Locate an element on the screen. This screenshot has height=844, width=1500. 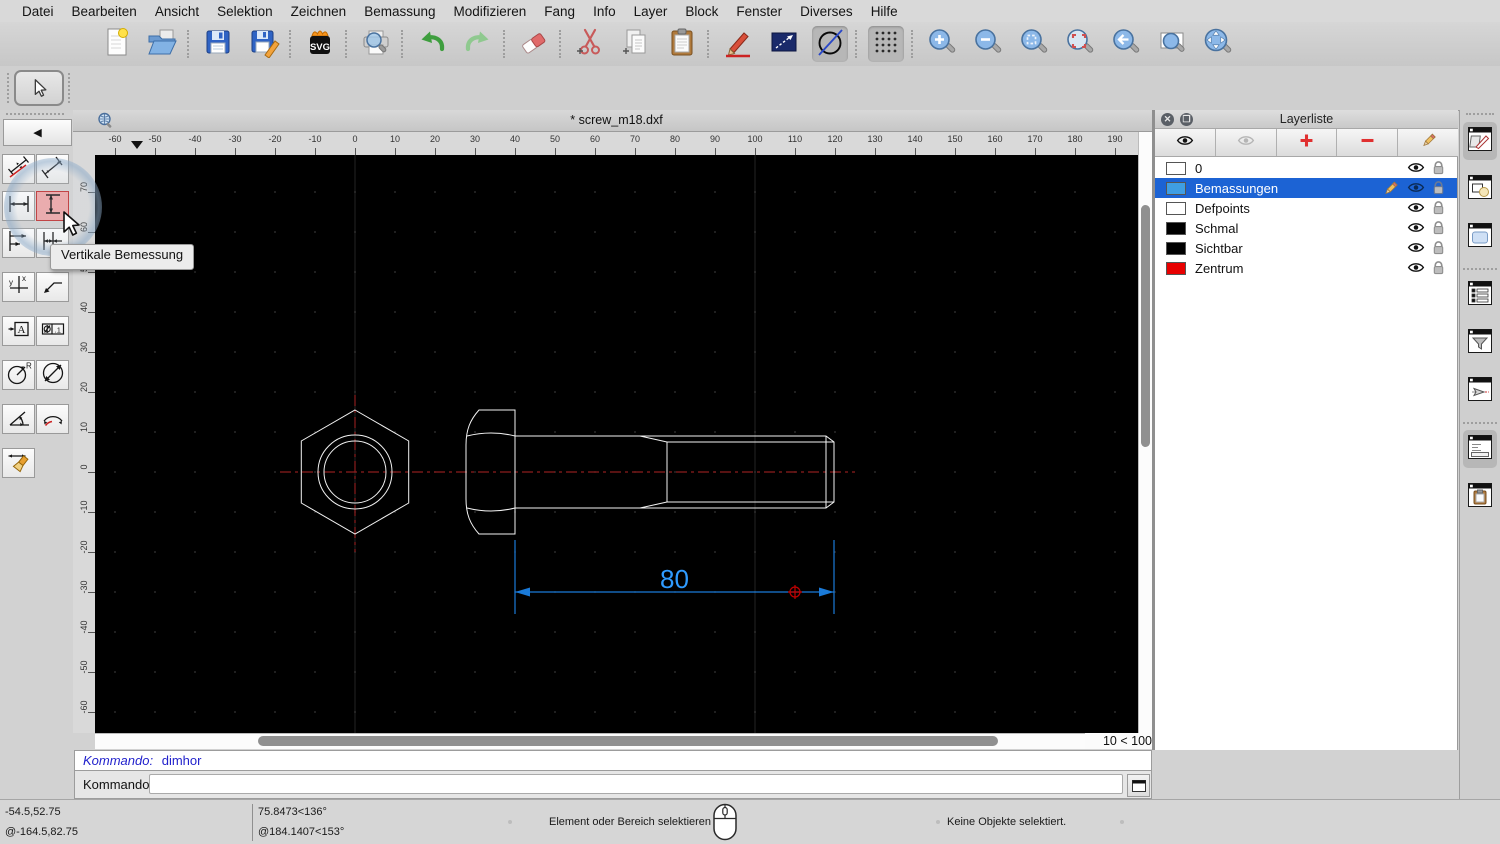
zoom-auto-button is located at coordinates (1034, 44).